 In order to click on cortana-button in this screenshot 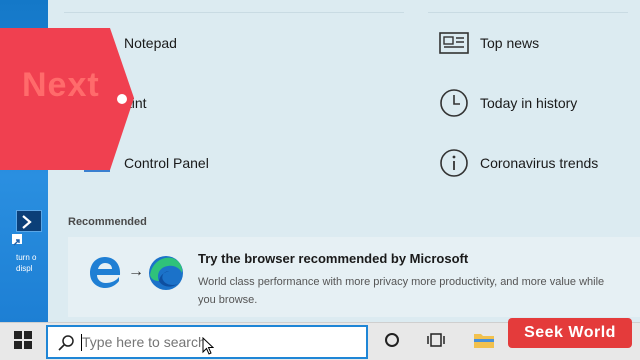, I will do `click(392, 341)`.